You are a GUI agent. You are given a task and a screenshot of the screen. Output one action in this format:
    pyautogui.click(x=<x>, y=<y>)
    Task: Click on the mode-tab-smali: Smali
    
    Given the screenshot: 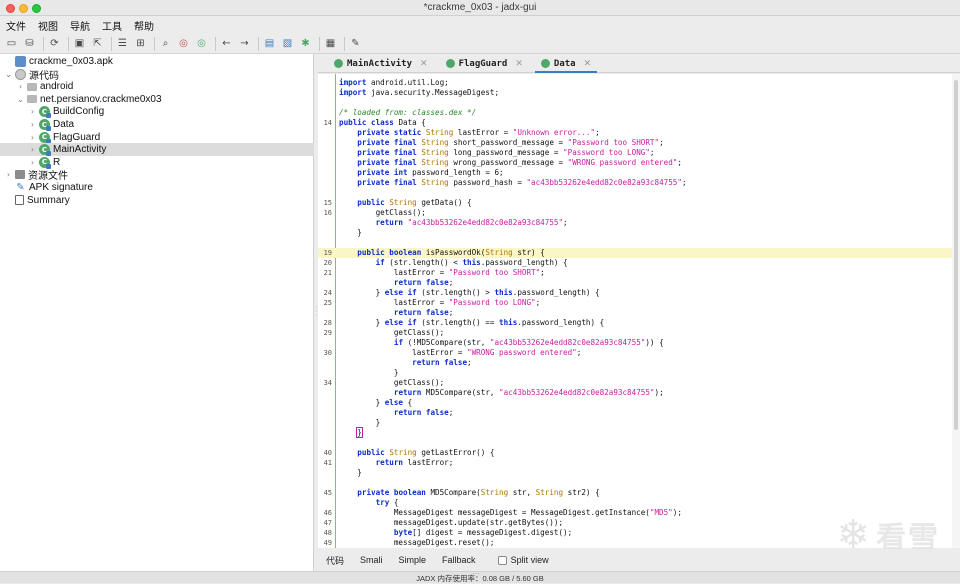 What is the action you would take?
    pyautogui.click(x=371, y=560)
    